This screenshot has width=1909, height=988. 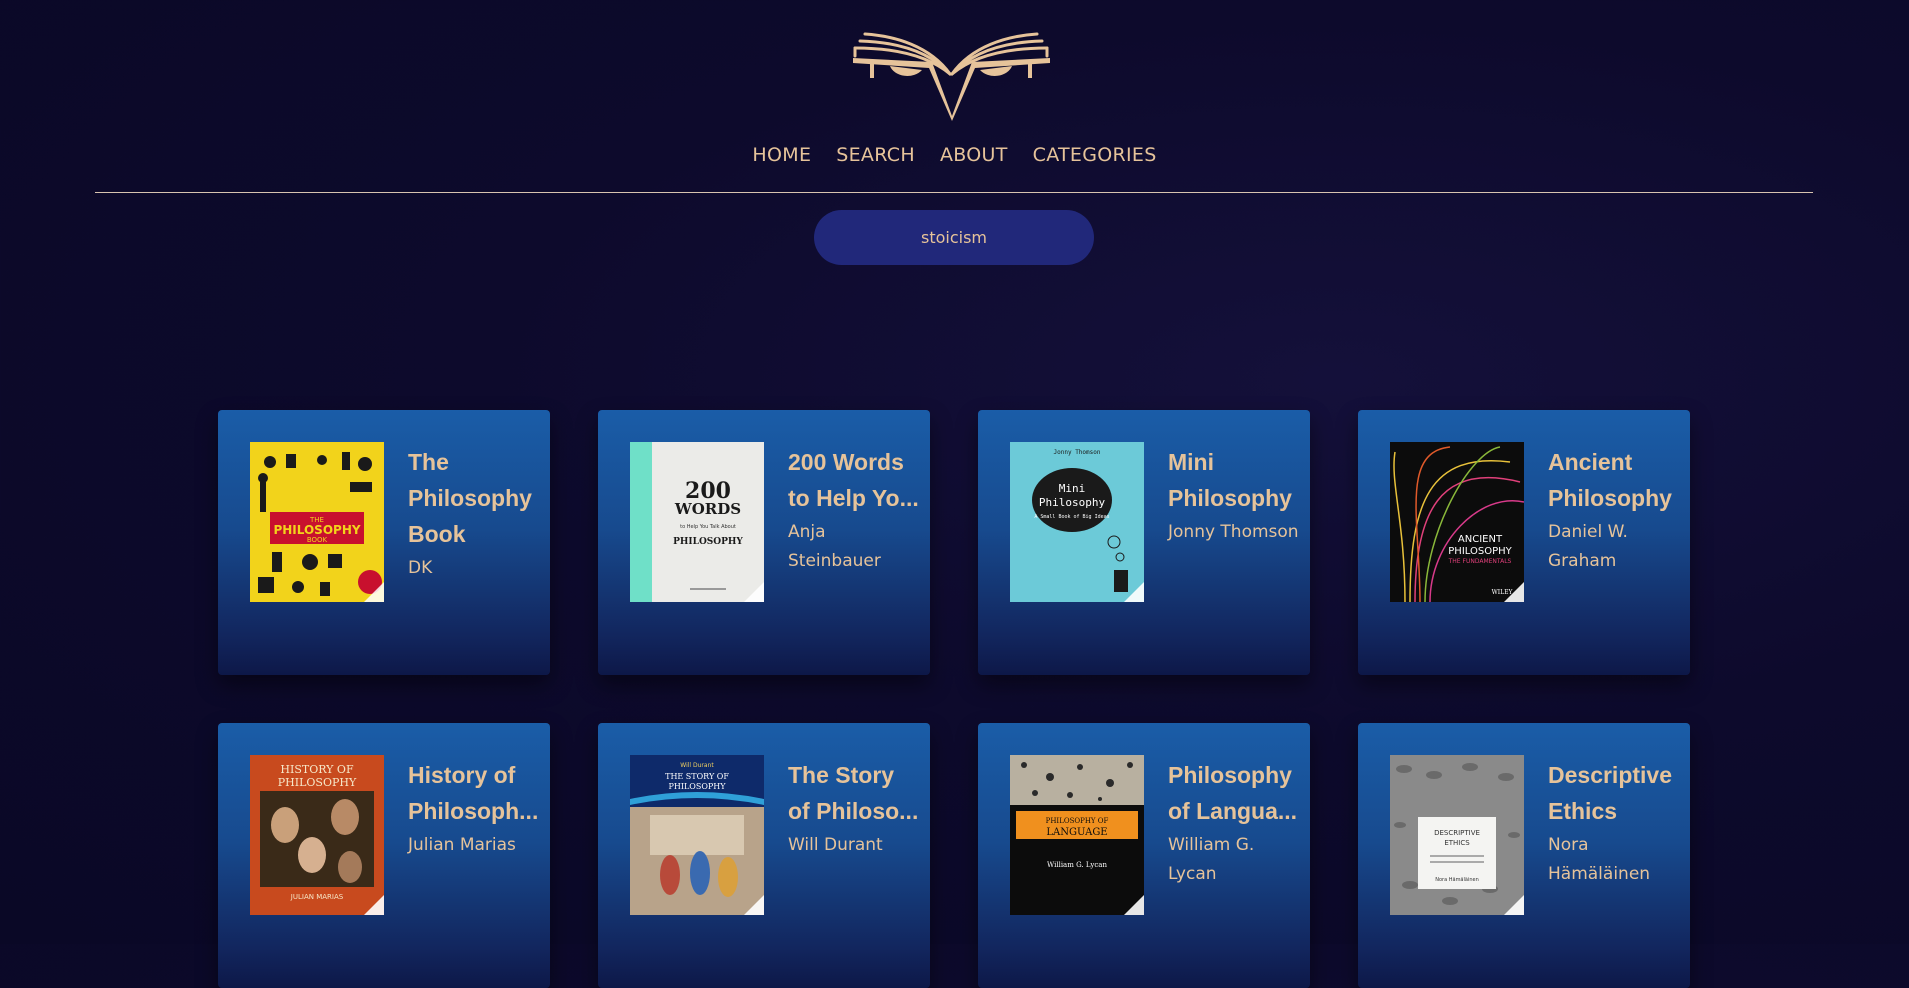 What do you see at coordinates (1233, 532) in the screenshot?
I see `book-author: Jonny Thomson` at bounding box center [1233, 532].